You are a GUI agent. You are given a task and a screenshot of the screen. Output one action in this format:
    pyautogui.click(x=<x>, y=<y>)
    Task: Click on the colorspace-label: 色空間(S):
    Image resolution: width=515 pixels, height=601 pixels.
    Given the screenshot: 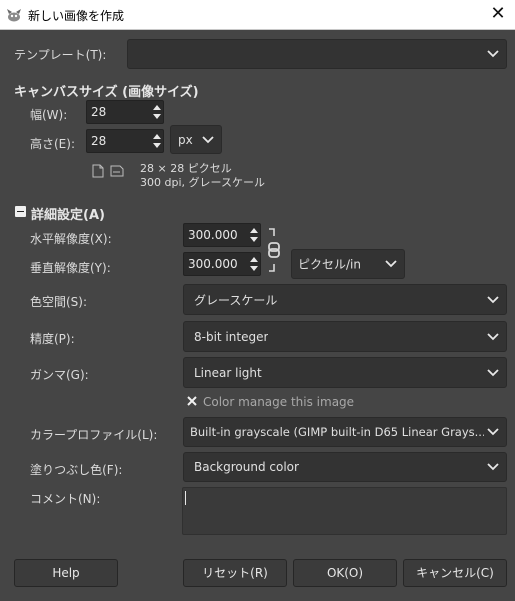 What is the action you would take?
    pyautogui.click(x=59, y=302)
    